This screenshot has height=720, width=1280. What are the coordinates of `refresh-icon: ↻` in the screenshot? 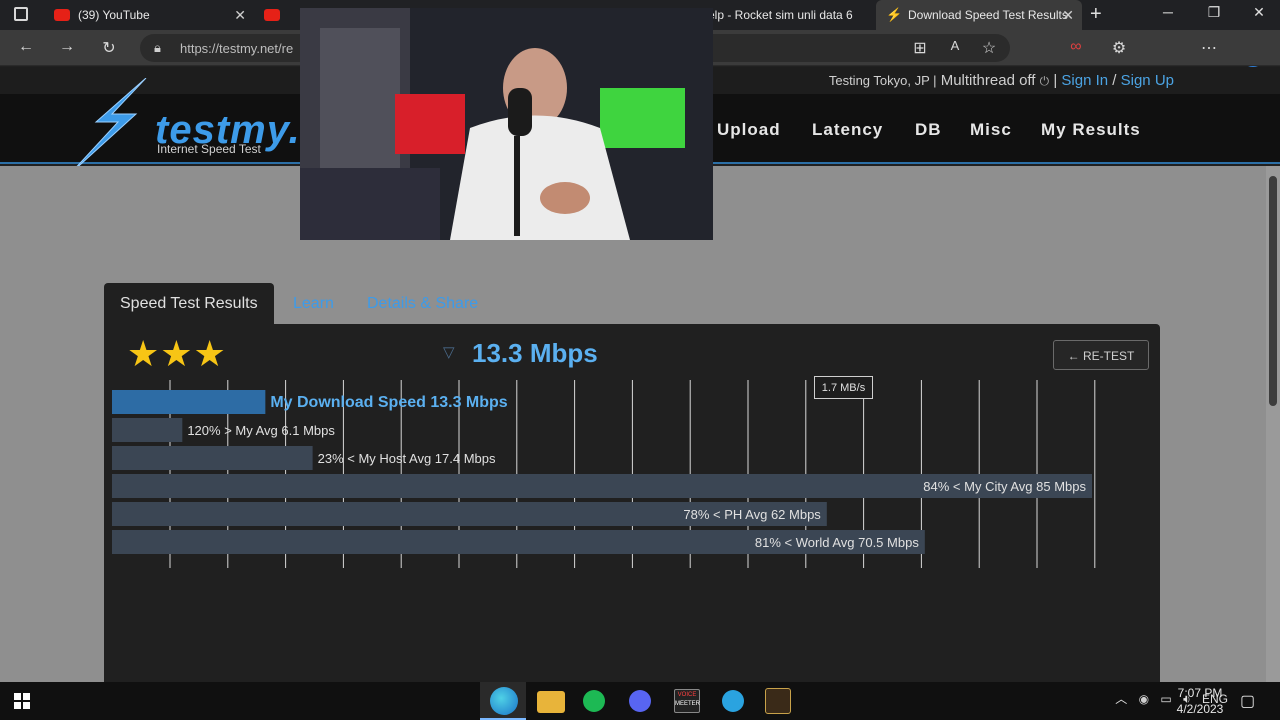 It's located at (109, 48).